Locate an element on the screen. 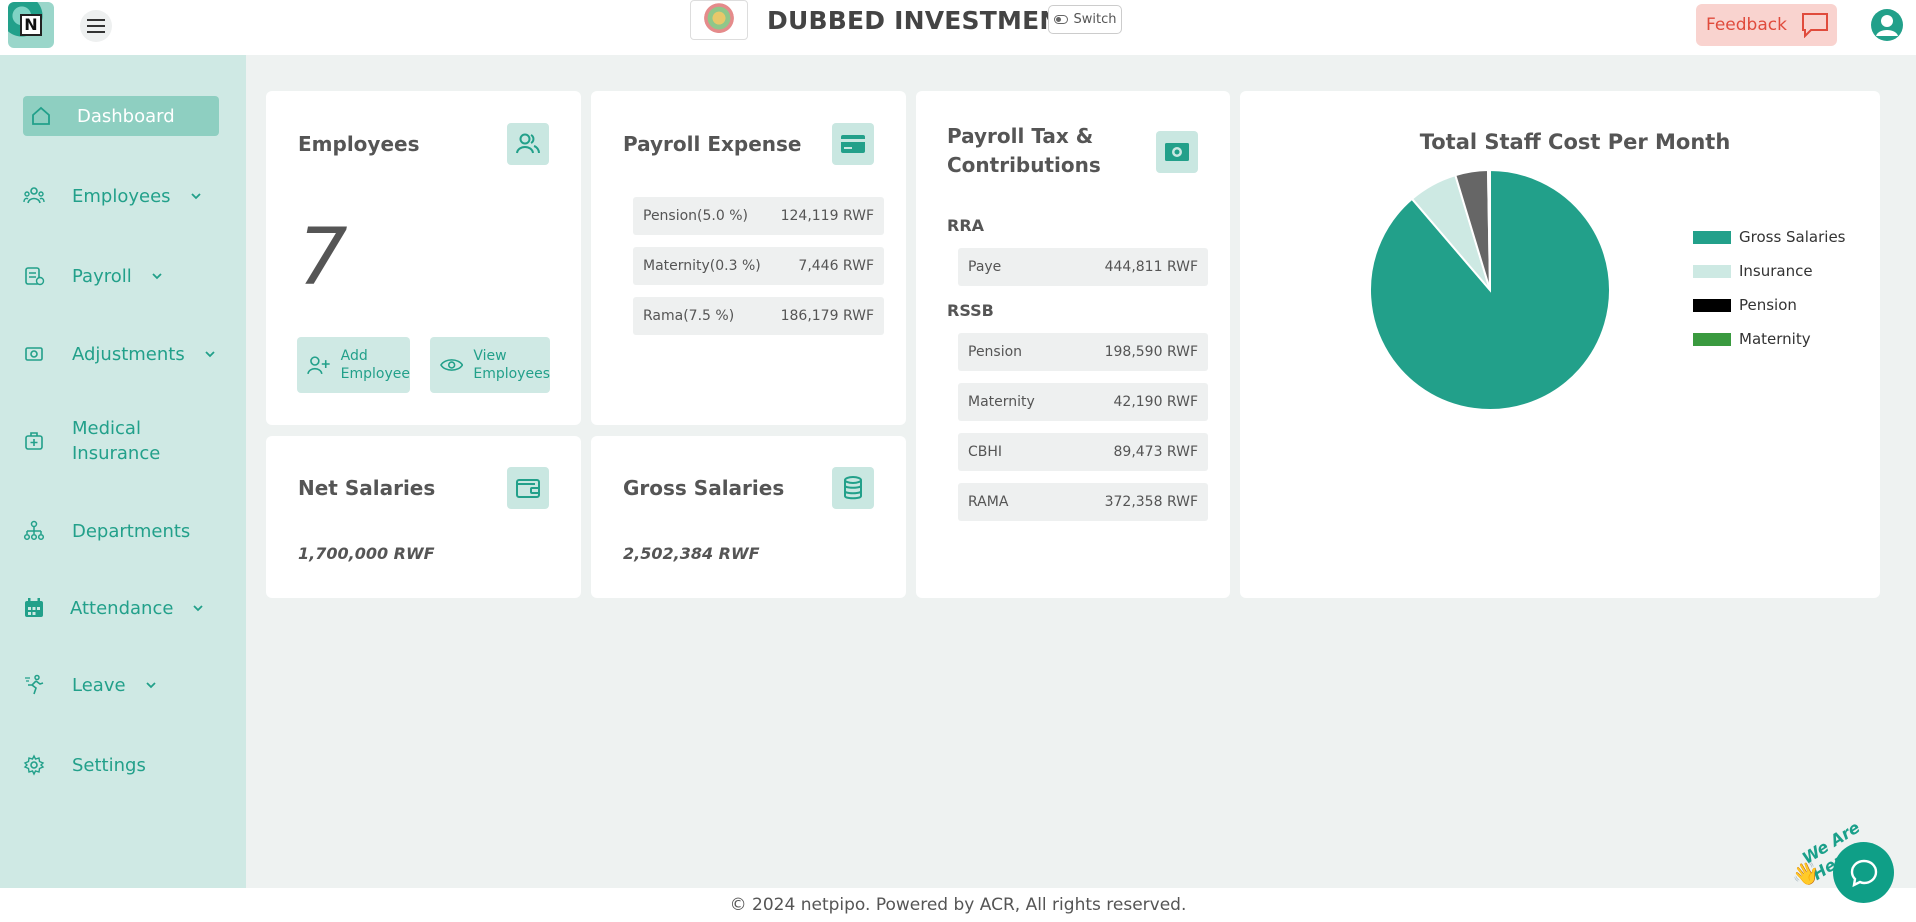 The width and height of the screenshot is (1916, 922). employees-card-icon-box is located at coordinates (528, 144).